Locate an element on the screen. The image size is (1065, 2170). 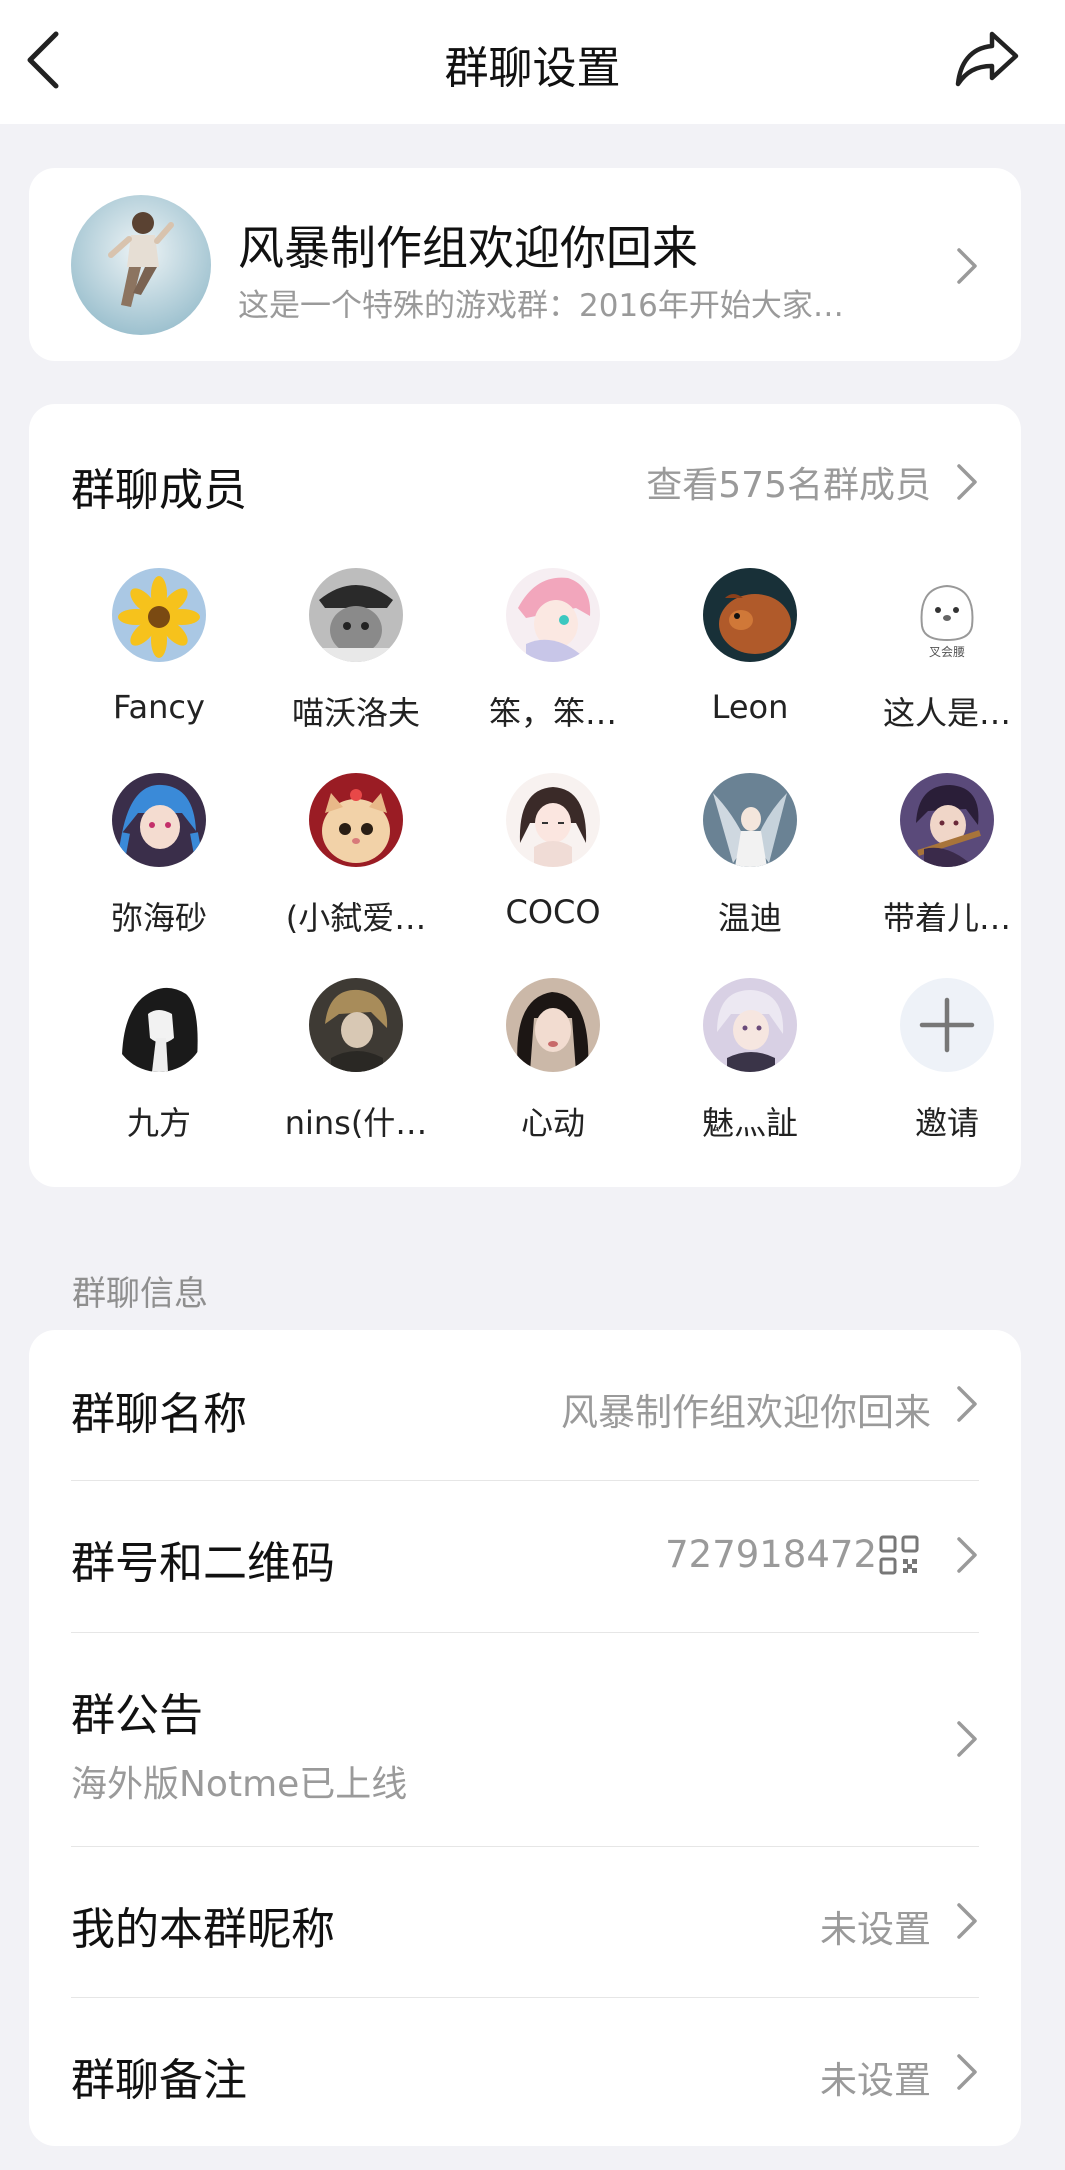
notice-text: 海外版Notme已上线 is located at coordinates (239, 1784).